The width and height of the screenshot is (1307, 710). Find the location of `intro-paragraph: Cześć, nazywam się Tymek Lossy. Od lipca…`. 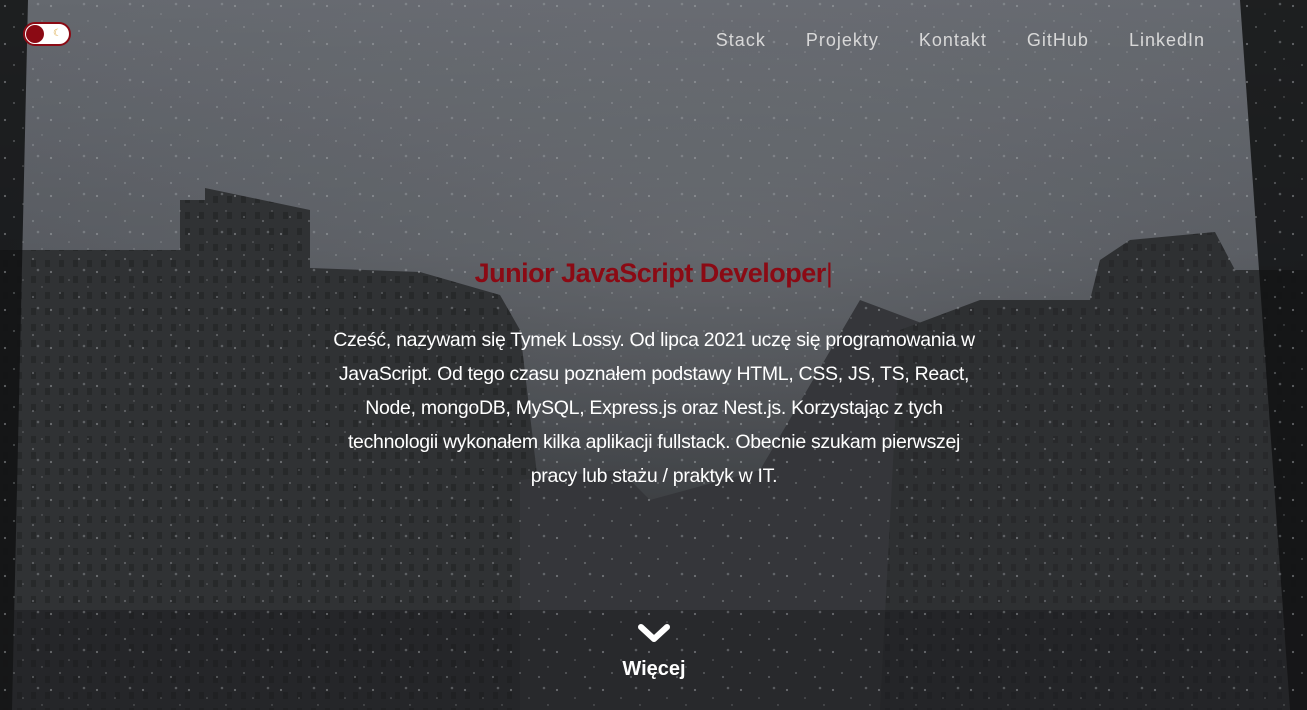

intro-paragraph: Cześć, nazywam się Tymek Lossy. Od lipca… is located at coordinates (654, 407).